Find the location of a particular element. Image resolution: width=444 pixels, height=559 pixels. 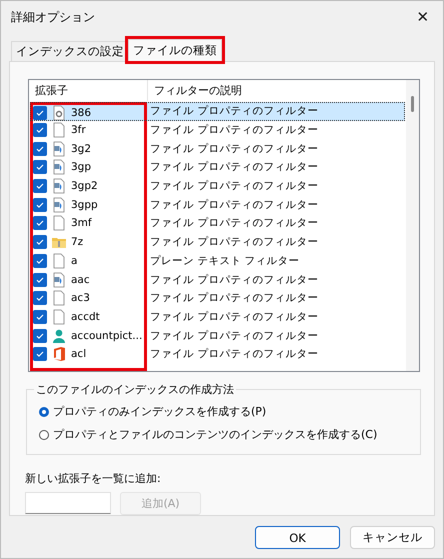

extension-name: ac3 is located at coordinates (80, 298).